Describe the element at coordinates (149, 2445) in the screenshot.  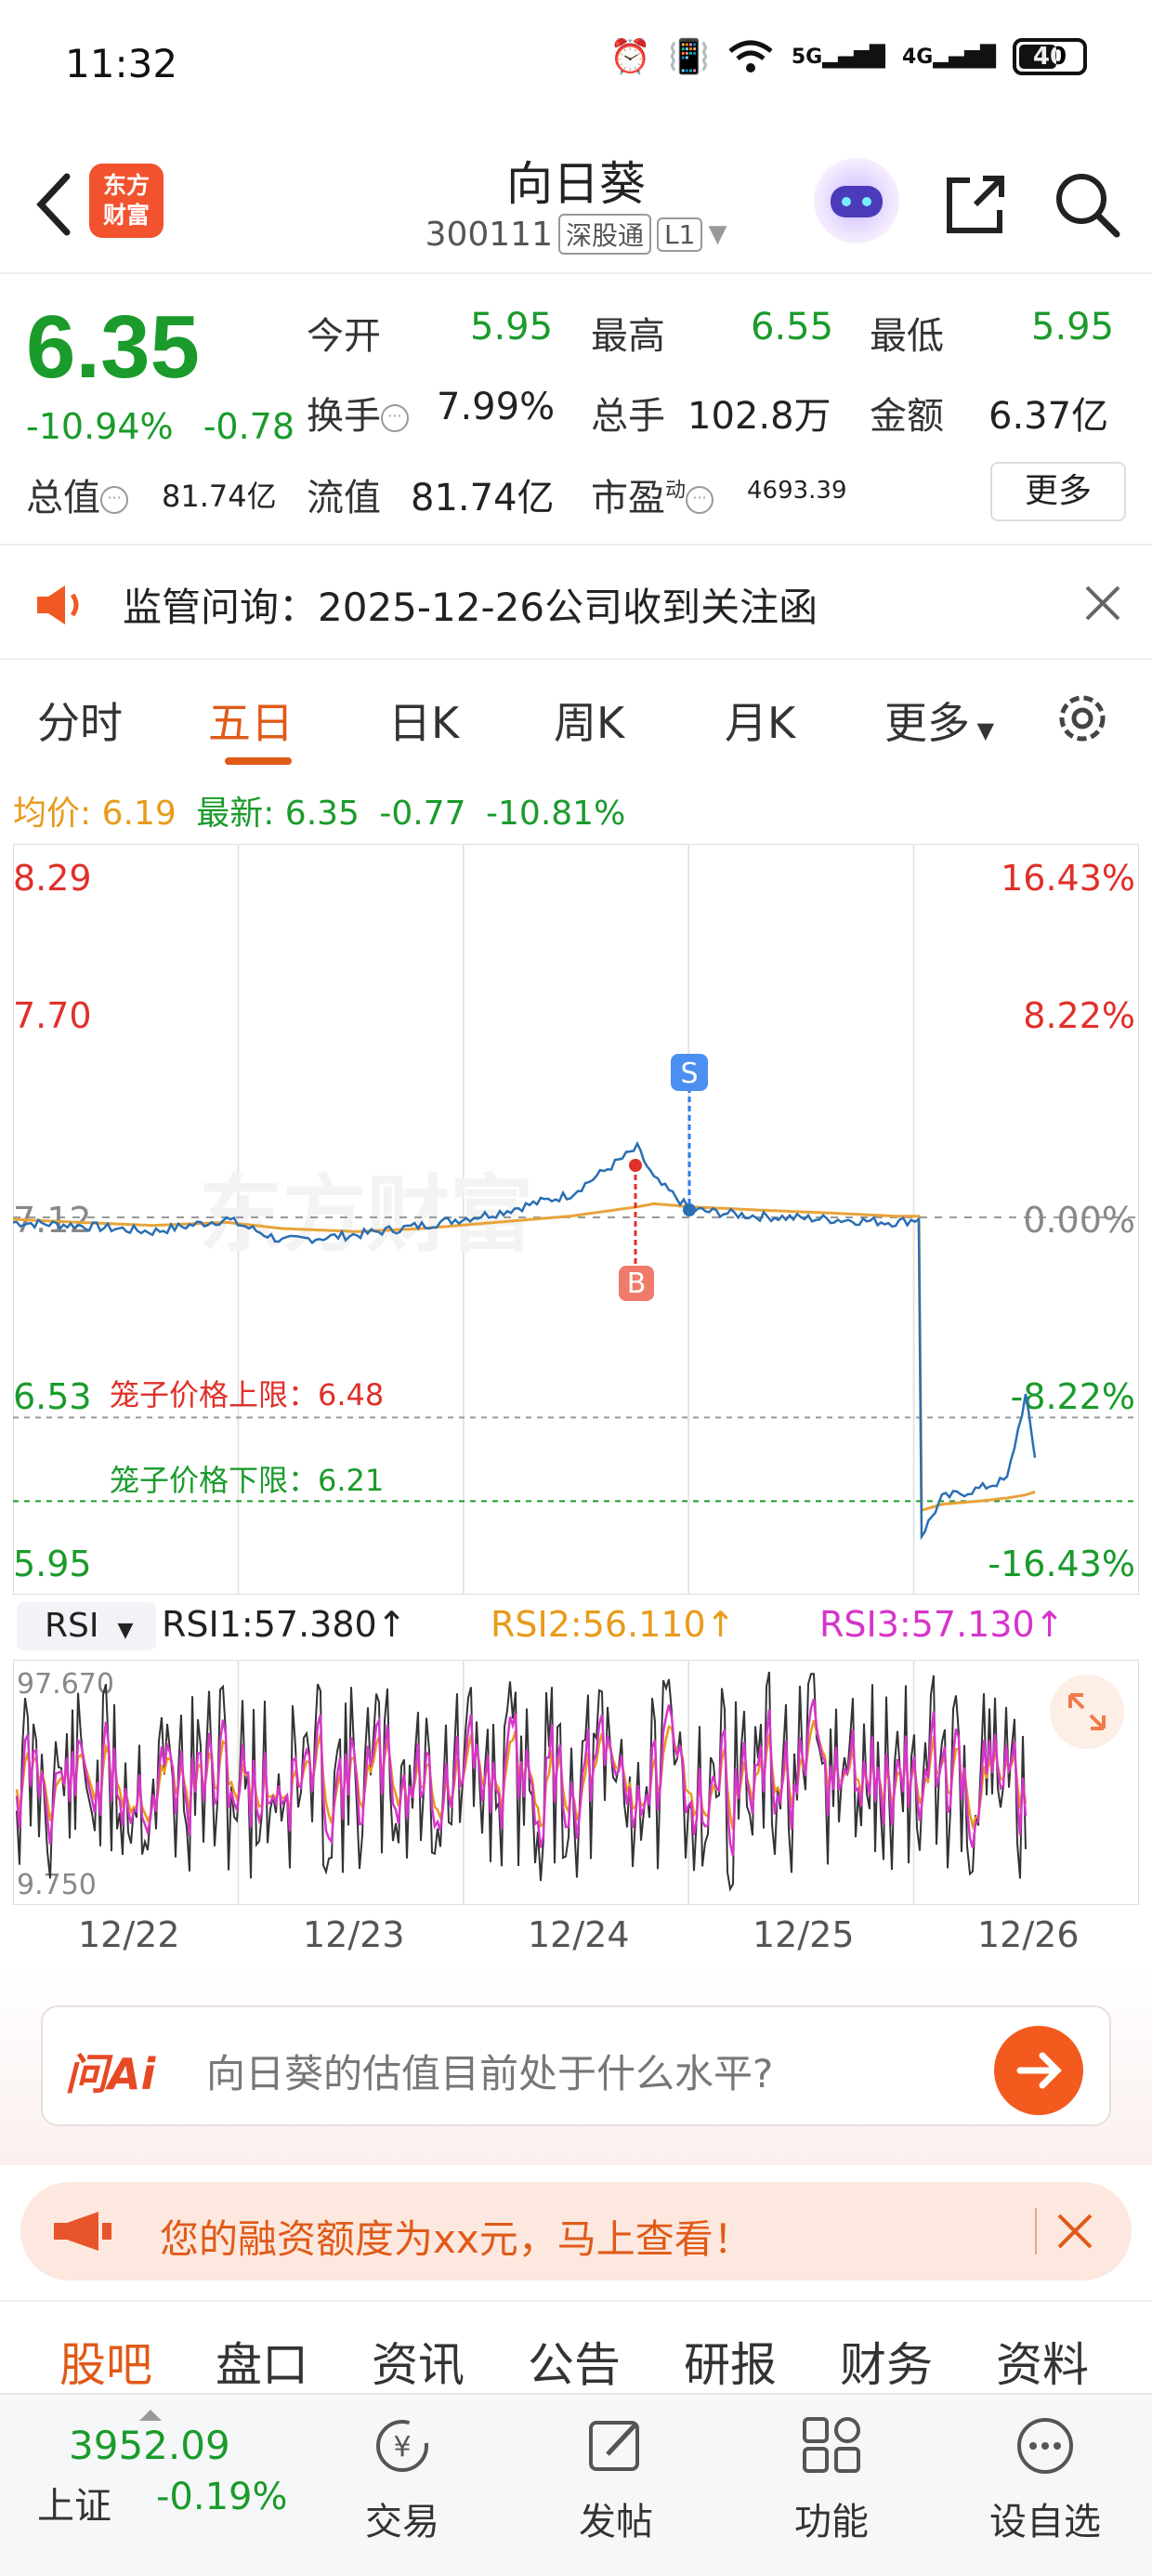
I see `index-value: 3952.09` at that location.